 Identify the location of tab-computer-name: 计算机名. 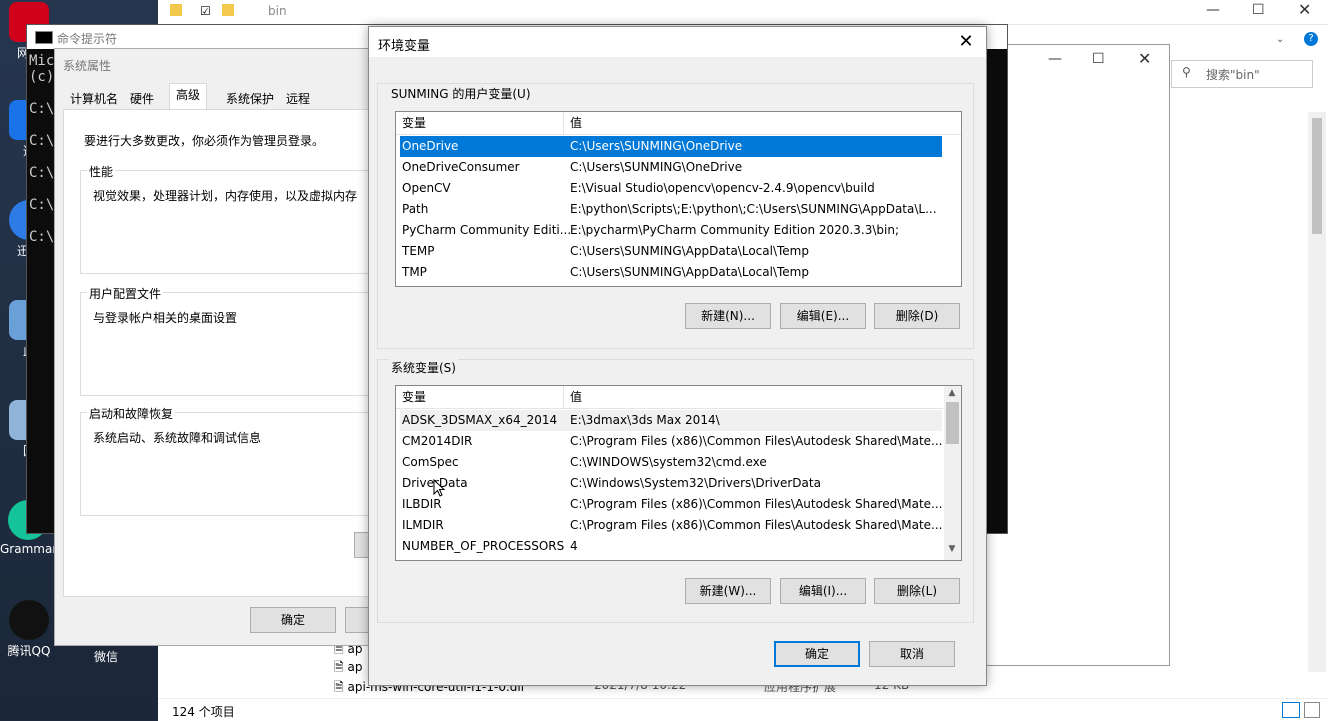
(94, 99).